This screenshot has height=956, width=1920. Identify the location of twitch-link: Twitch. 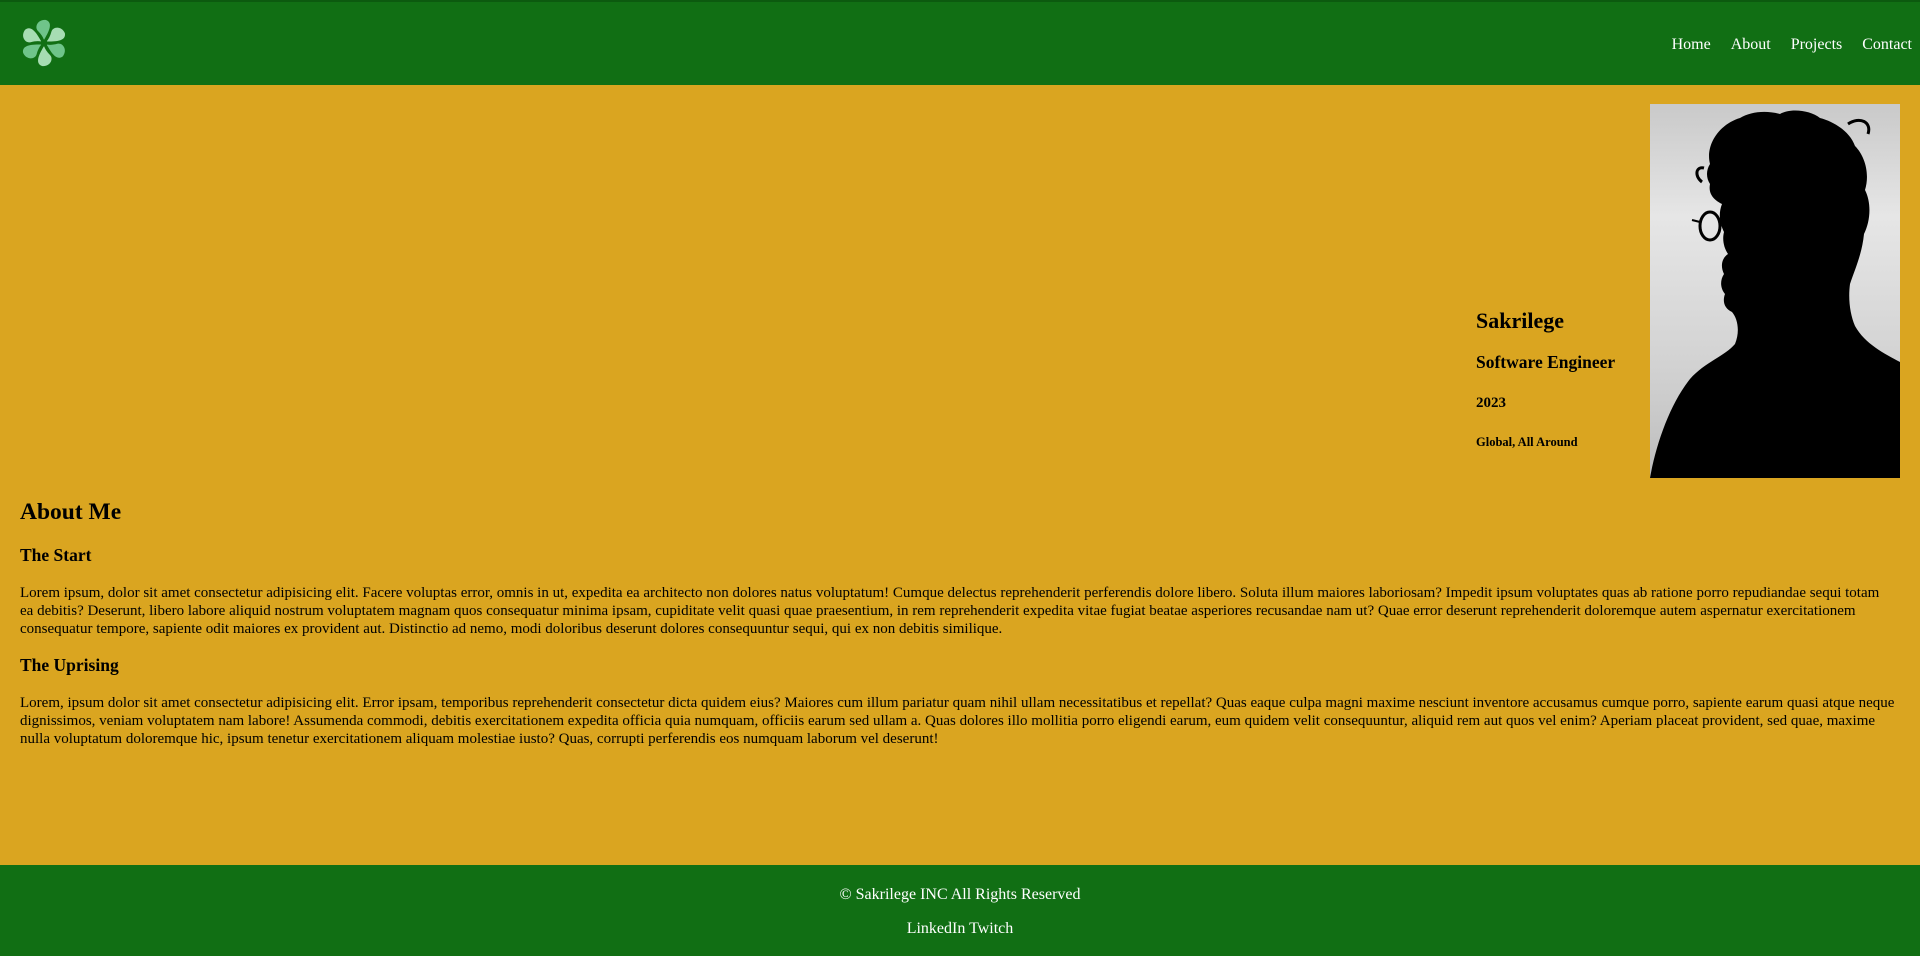
(991, 928).